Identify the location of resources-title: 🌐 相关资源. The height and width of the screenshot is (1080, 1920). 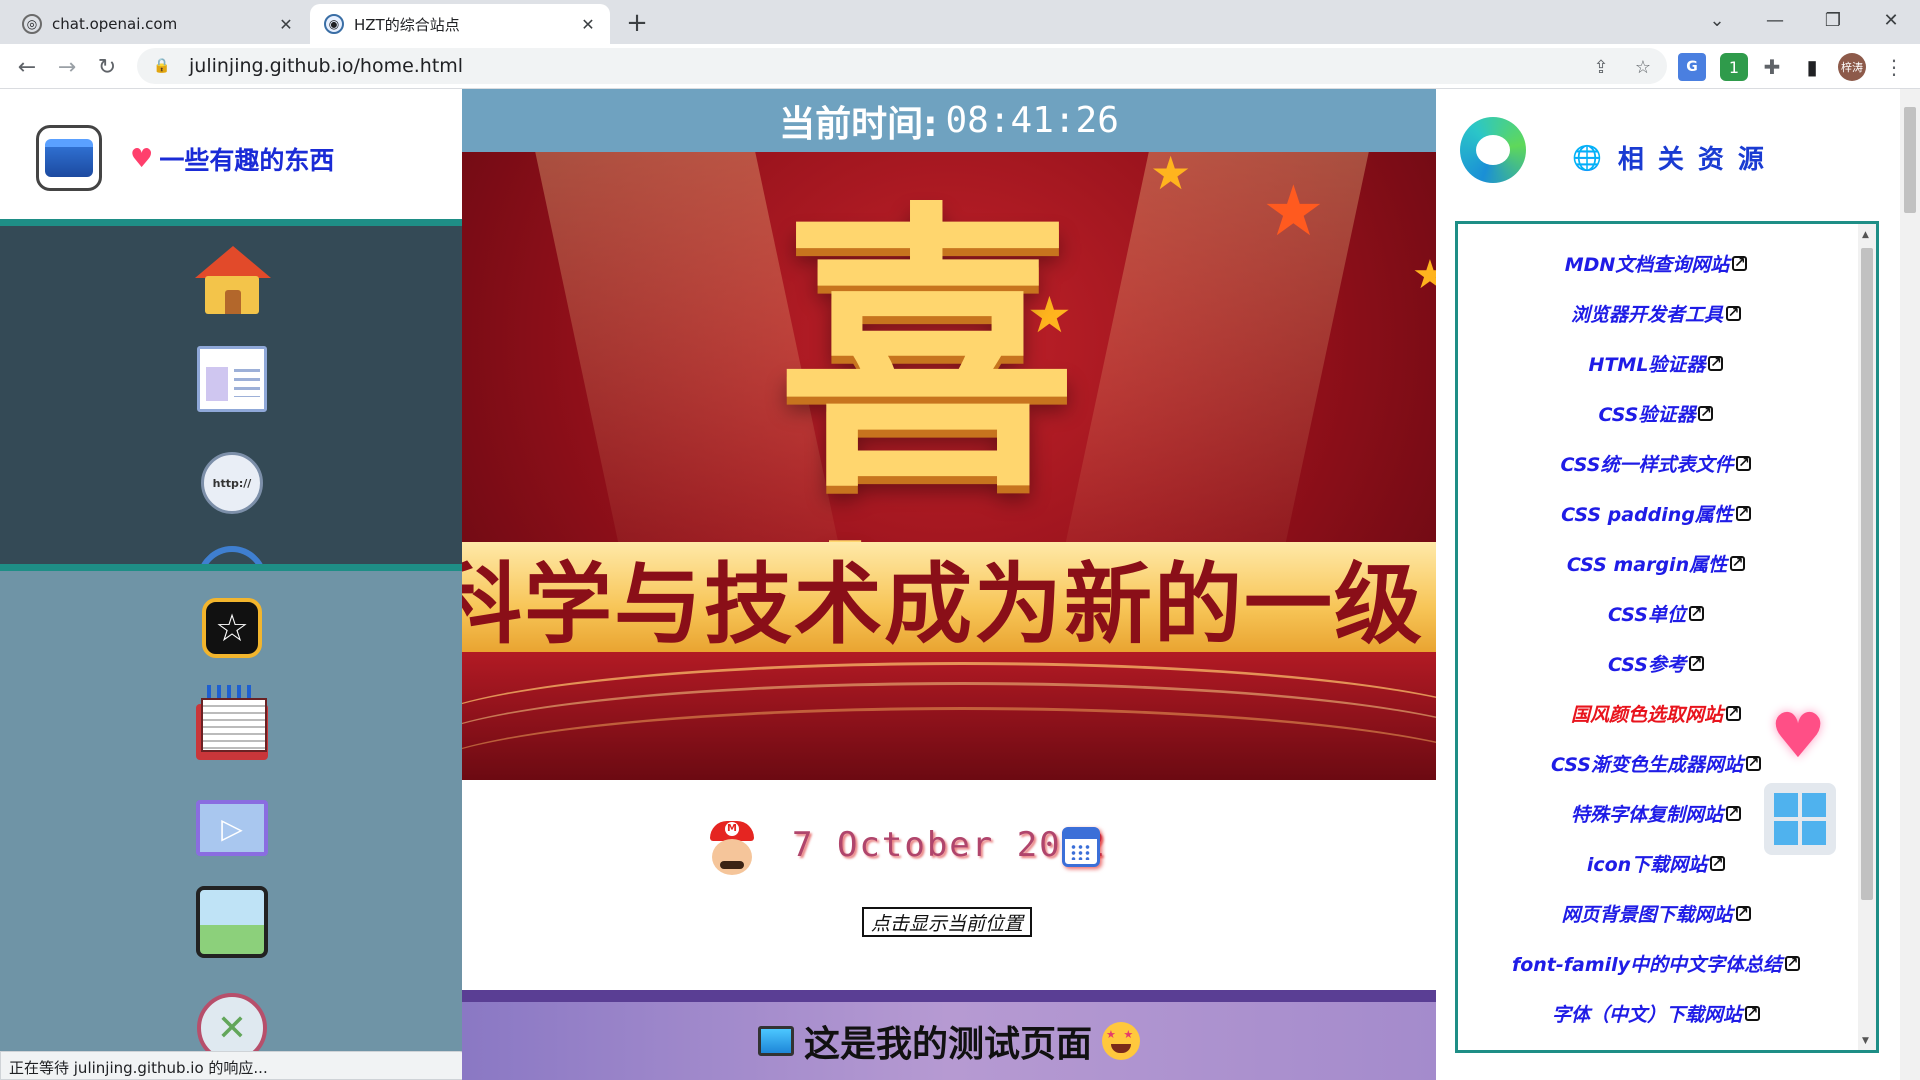
(1675, 157).